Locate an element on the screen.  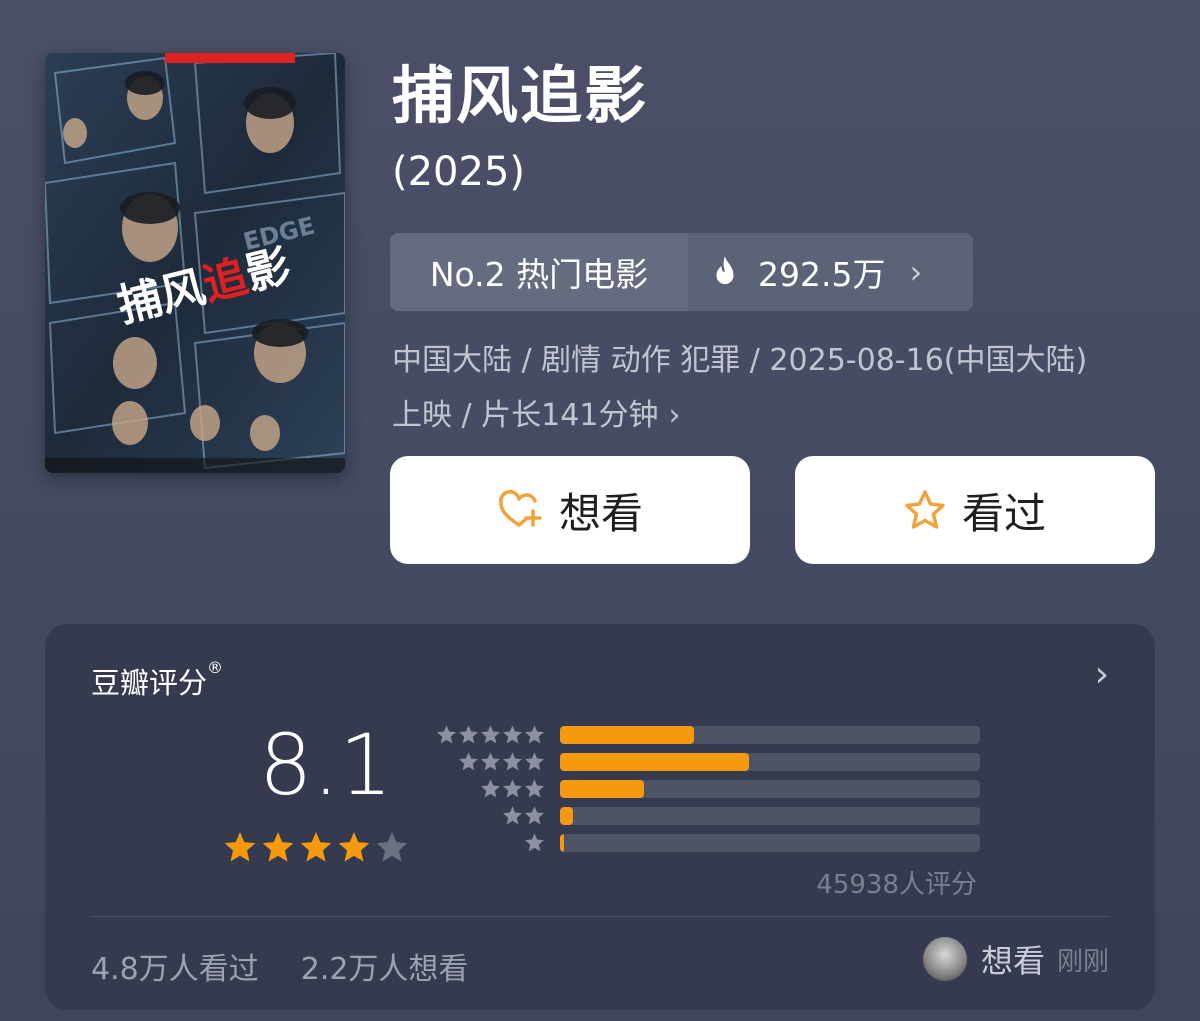
movie-title: 捕风追影 is located at coordinates (520, 95).